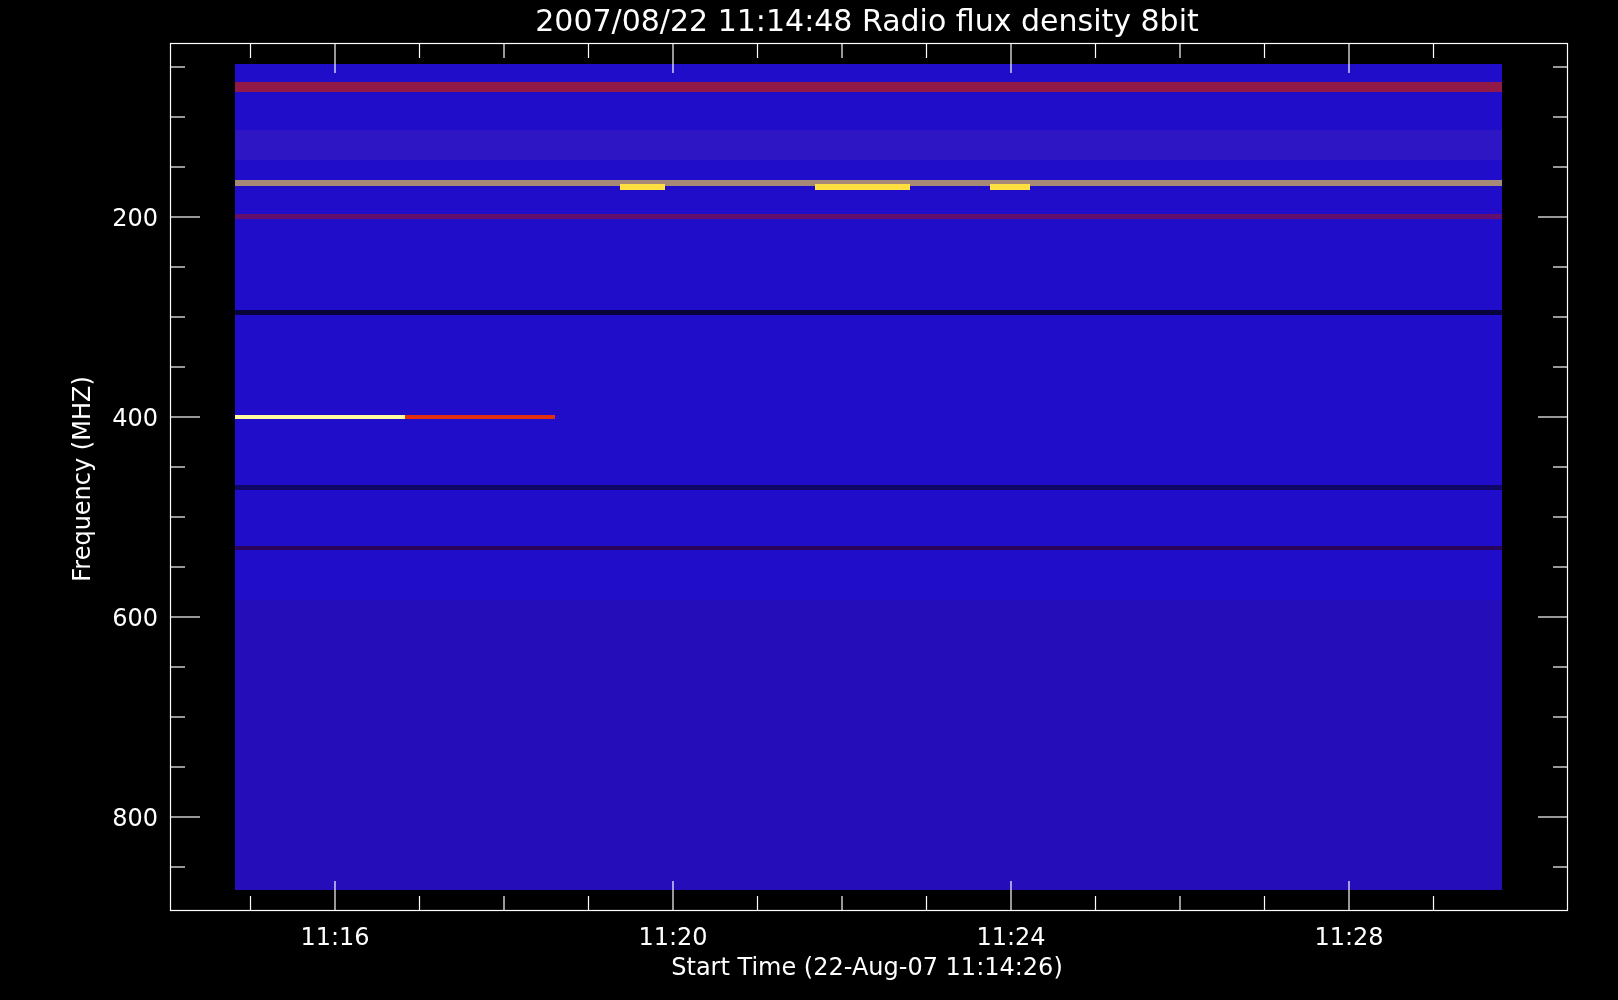  I want to click on x-tick-label: 11:16, so click(335, 937).